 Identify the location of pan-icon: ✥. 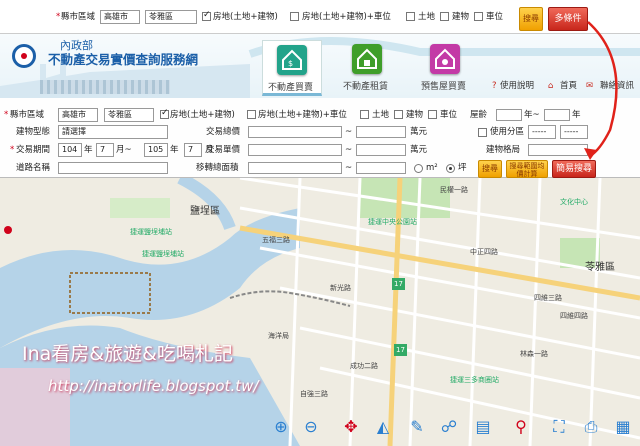
(351, 427).